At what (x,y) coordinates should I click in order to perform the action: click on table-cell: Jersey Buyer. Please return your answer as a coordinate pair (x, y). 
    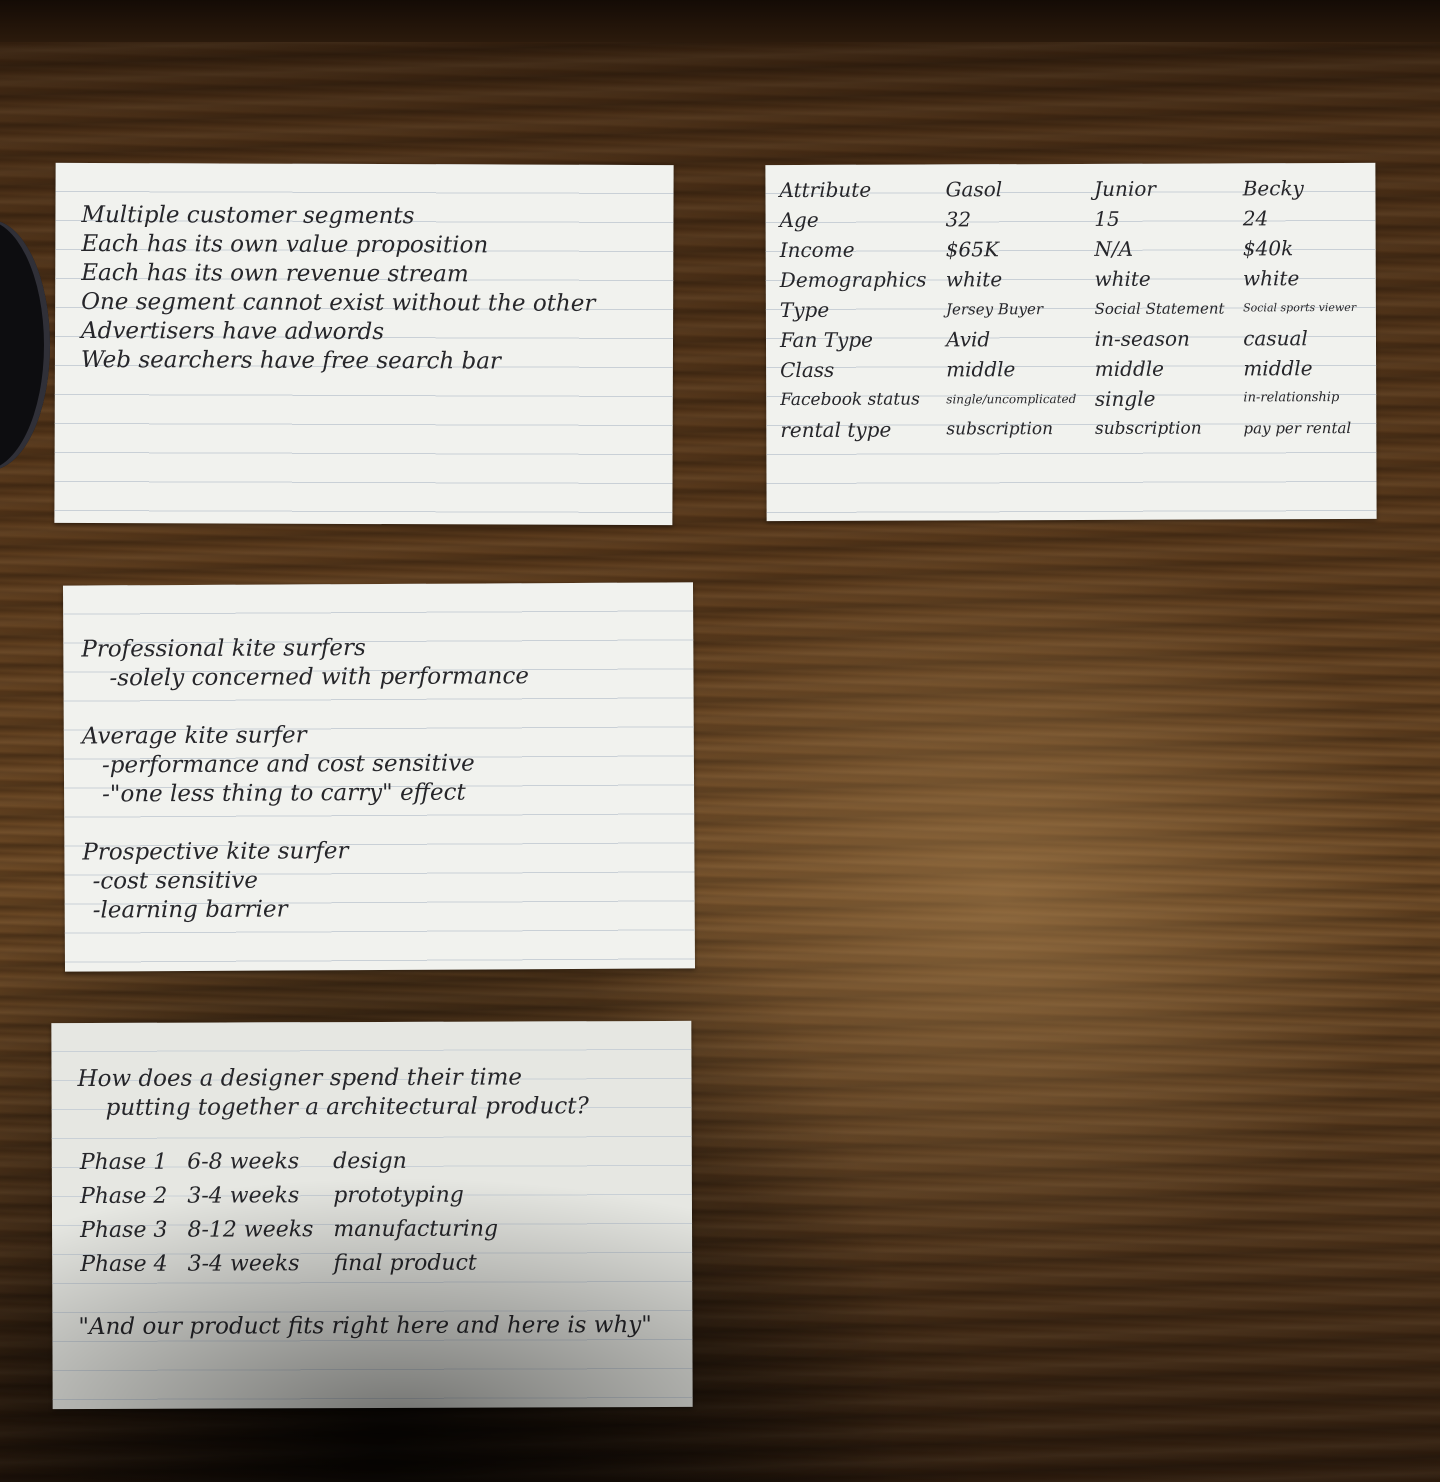
    Looking at the image, I should click on (994, 309).